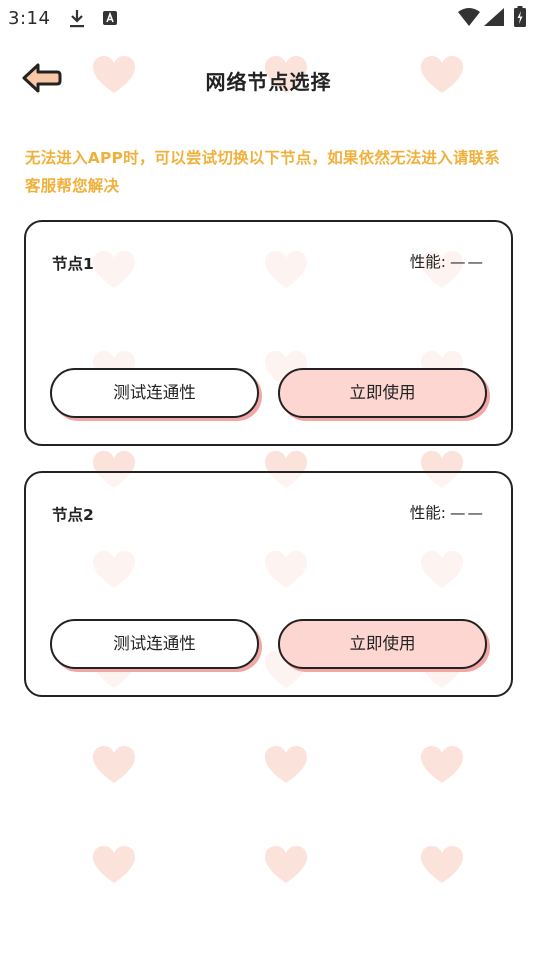 The width and height of the screenshot is (537, 956). Describe the element at coordinates (262, 172) in the screenshot. I see `notice-text: 无法进入APP时，可以尝试切换以下节点，如果依然无法进入请联系客服帮您解决` at that location.